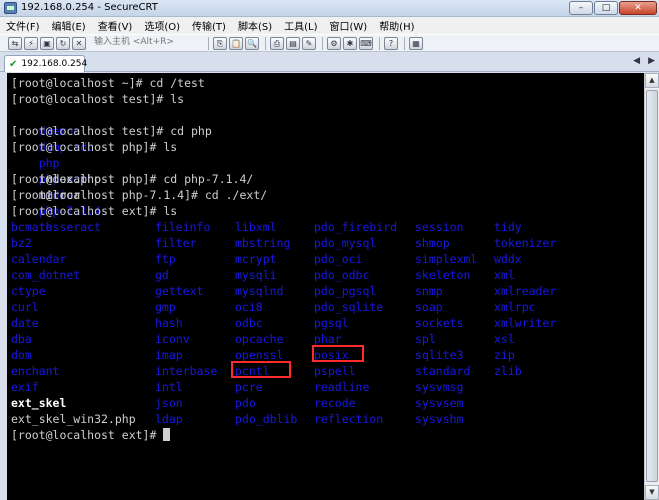 The height and width of the screenshot is (500, 659). What do you see at coordinates (508, 259) in the screenshot?
I see `ext-entry: wddx` at bounding box center [508, 259].